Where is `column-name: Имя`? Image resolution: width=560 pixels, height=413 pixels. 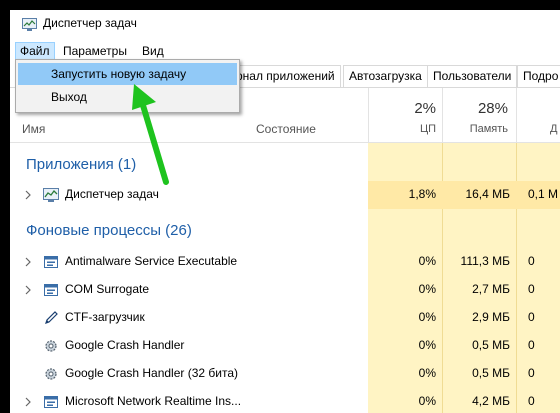 column-name: Имя is located at coordinates (33, 129).